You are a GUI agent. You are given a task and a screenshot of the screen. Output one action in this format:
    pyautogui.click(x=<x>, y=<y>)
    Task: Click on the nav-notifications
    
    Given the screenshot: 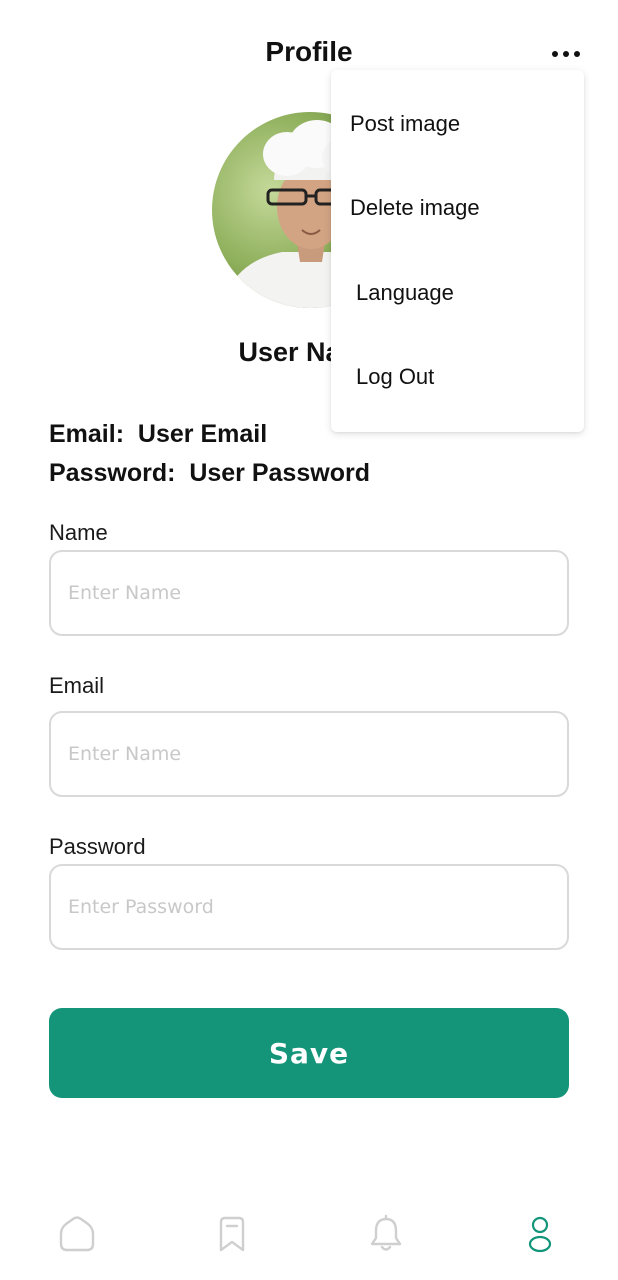 What is the action you would take?
    pyautogui.click(x=386, y=1234)
    